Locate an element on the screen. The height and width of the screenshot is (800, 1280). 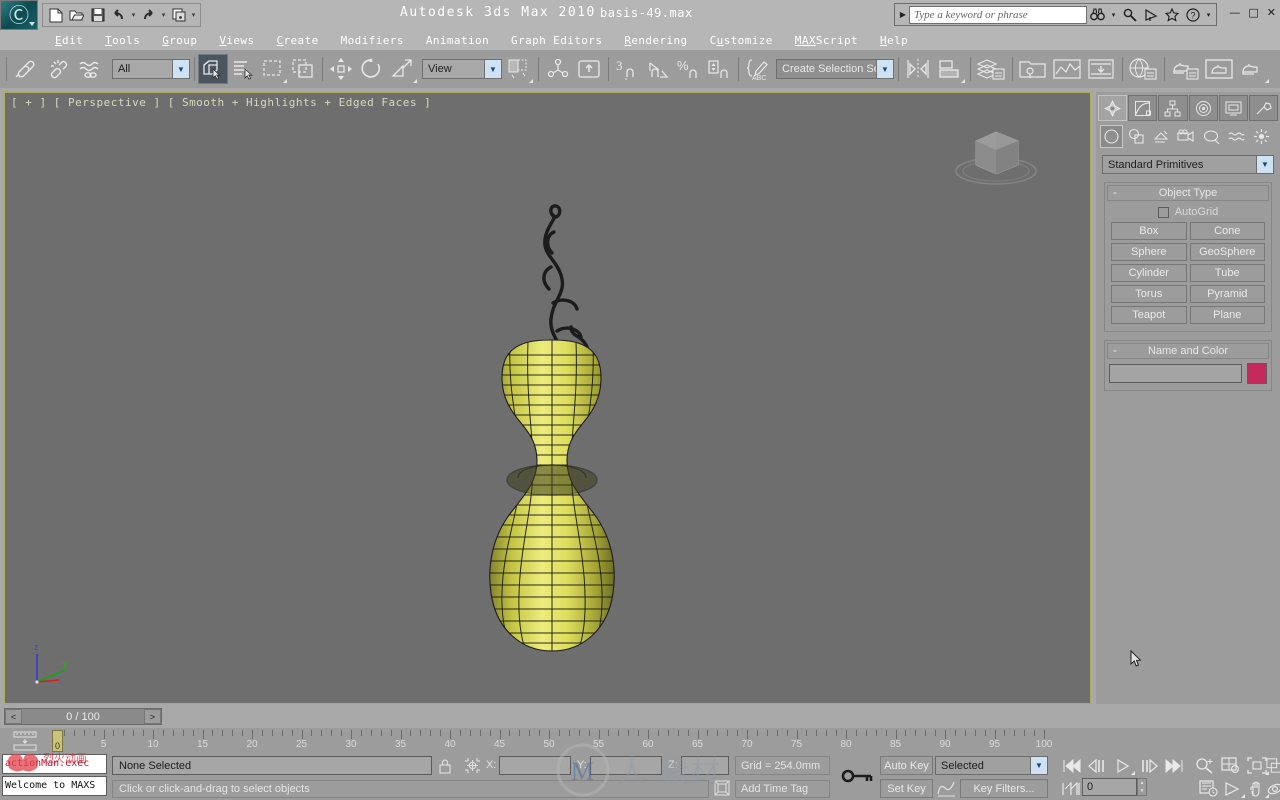
utilities-tab is located at coordinates (1263, 108).